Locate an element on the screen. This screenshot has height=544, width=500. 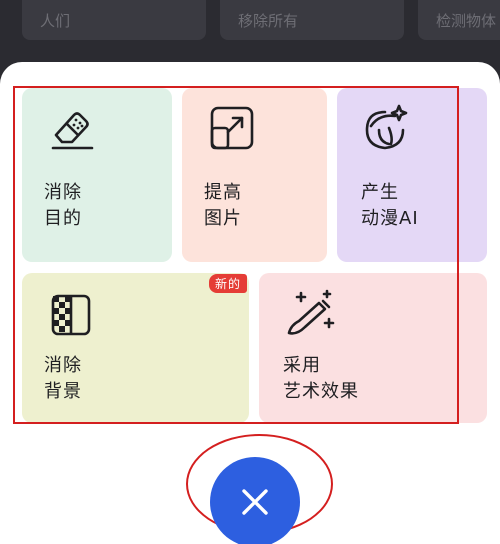
close-button is located at coordinates (255, 500).